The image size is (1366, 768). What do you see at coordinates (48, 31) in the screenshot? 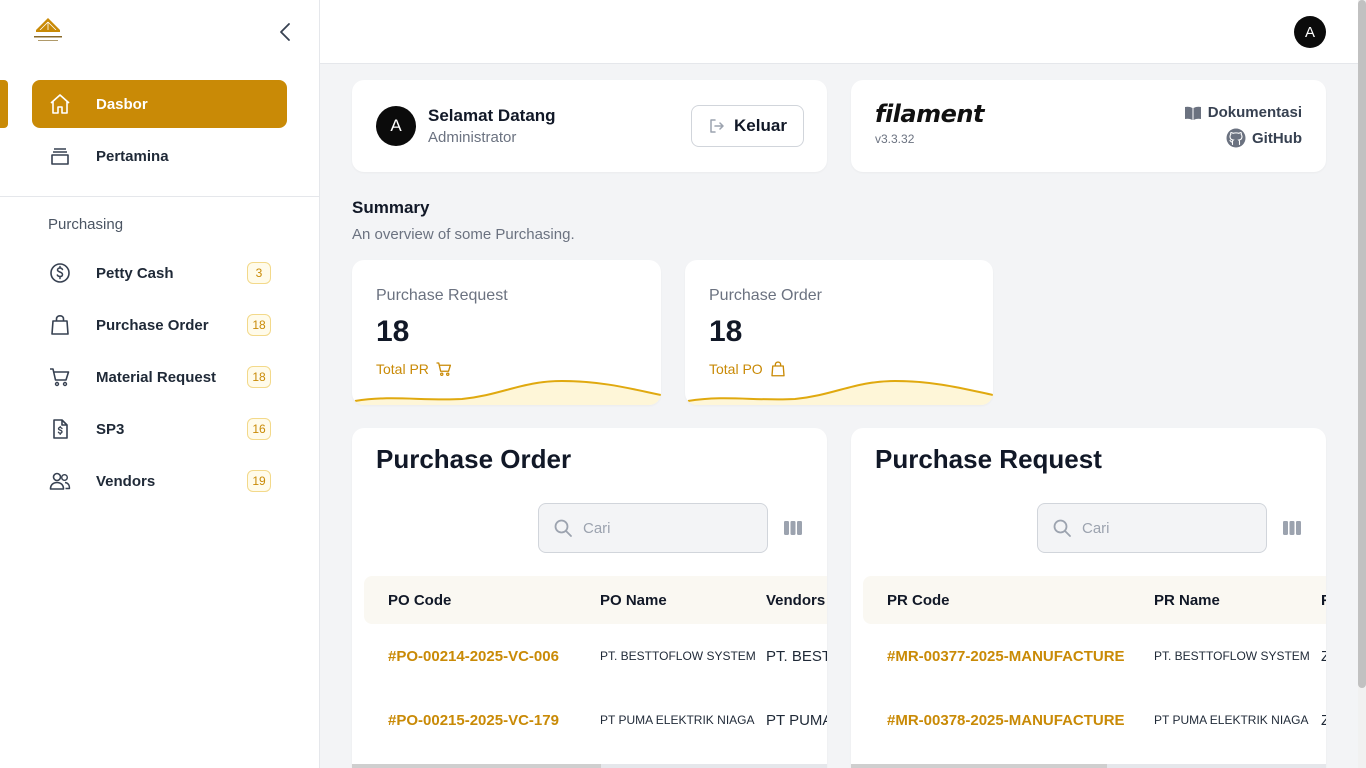
I see `brand-logo` at bounding box center [48, 31].